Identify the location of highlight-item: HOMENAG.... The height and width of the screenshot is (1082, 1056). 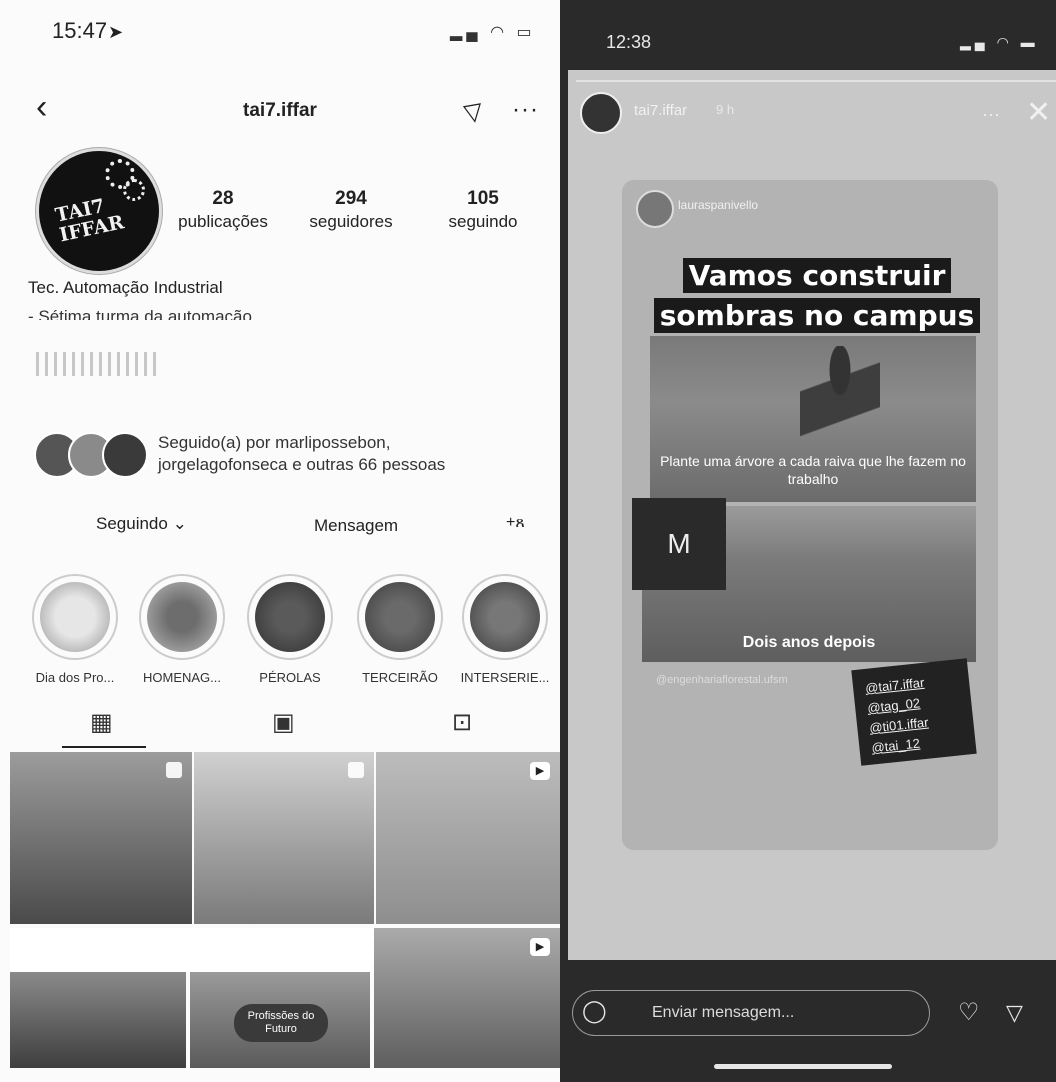
(182, 629).